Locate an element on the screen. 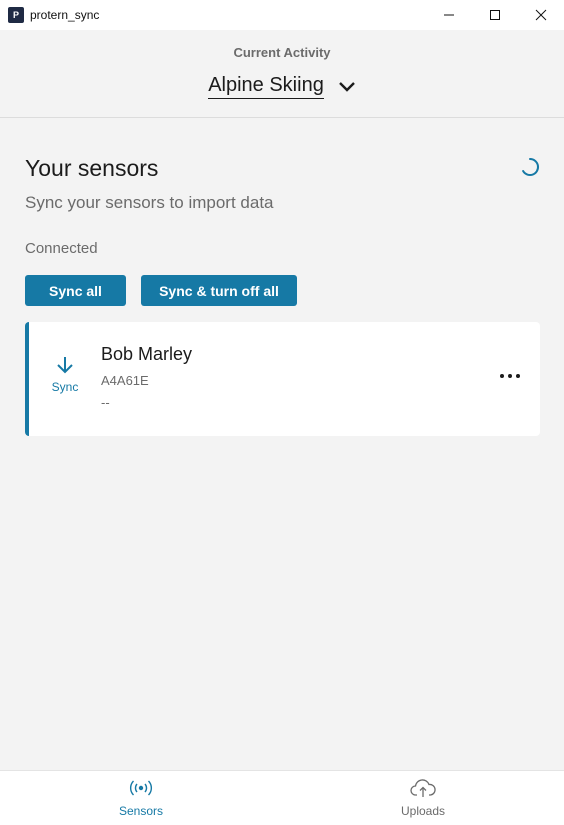 The image size is (564, 825). maximize-button is located at coordinates (495, 15).